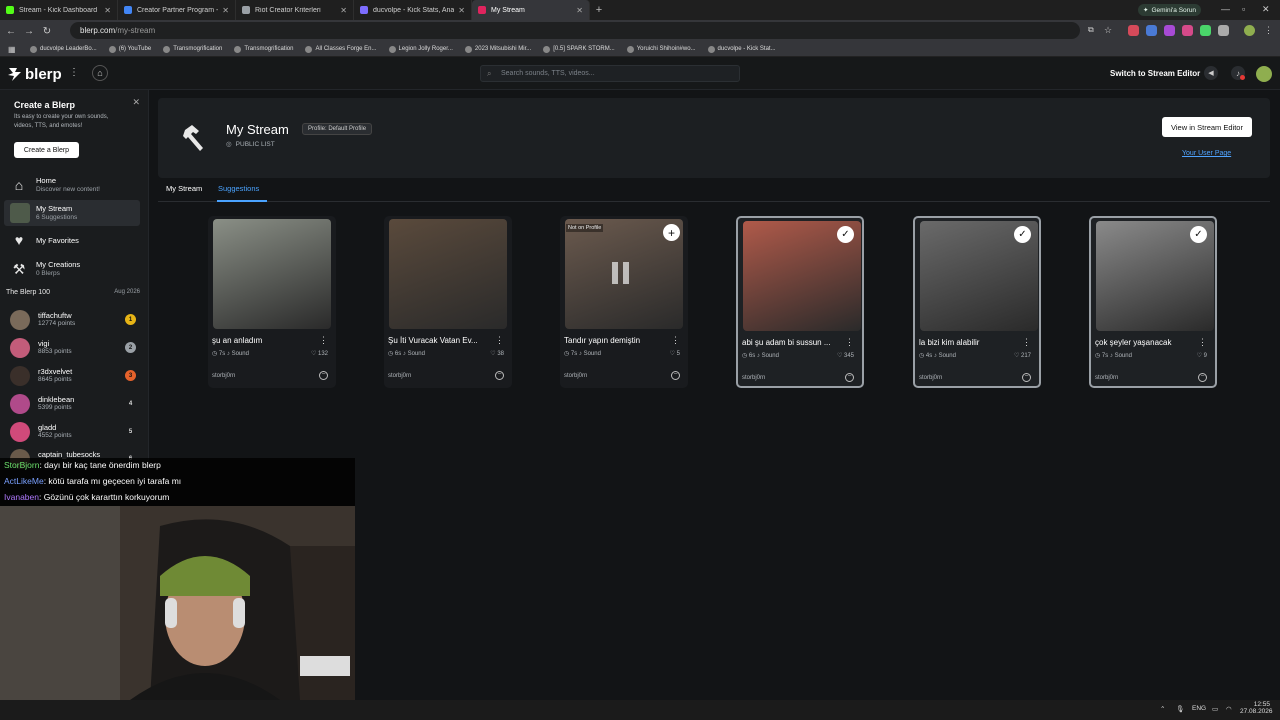 Image resolution: width=1280 pixels, height=720 pixels. Describe the element at coordinates (184, 188) in the screenshot. I see `tab-my-stream: My Stream` at that location.